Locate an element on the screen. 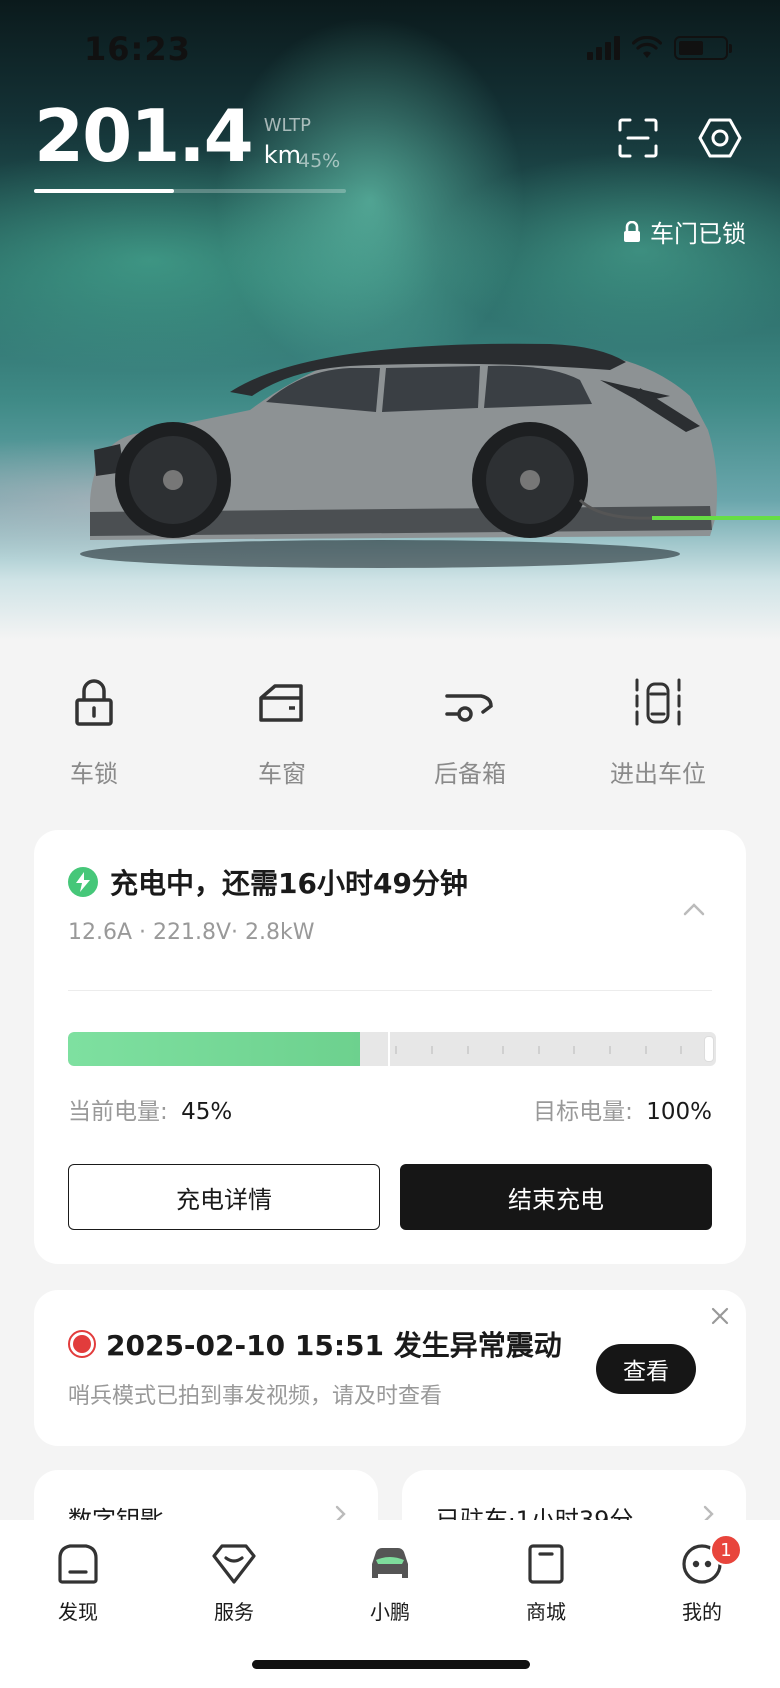 The image size is (780, 1688). control-window-label: 车窗 is located at coordinates (282, 774).